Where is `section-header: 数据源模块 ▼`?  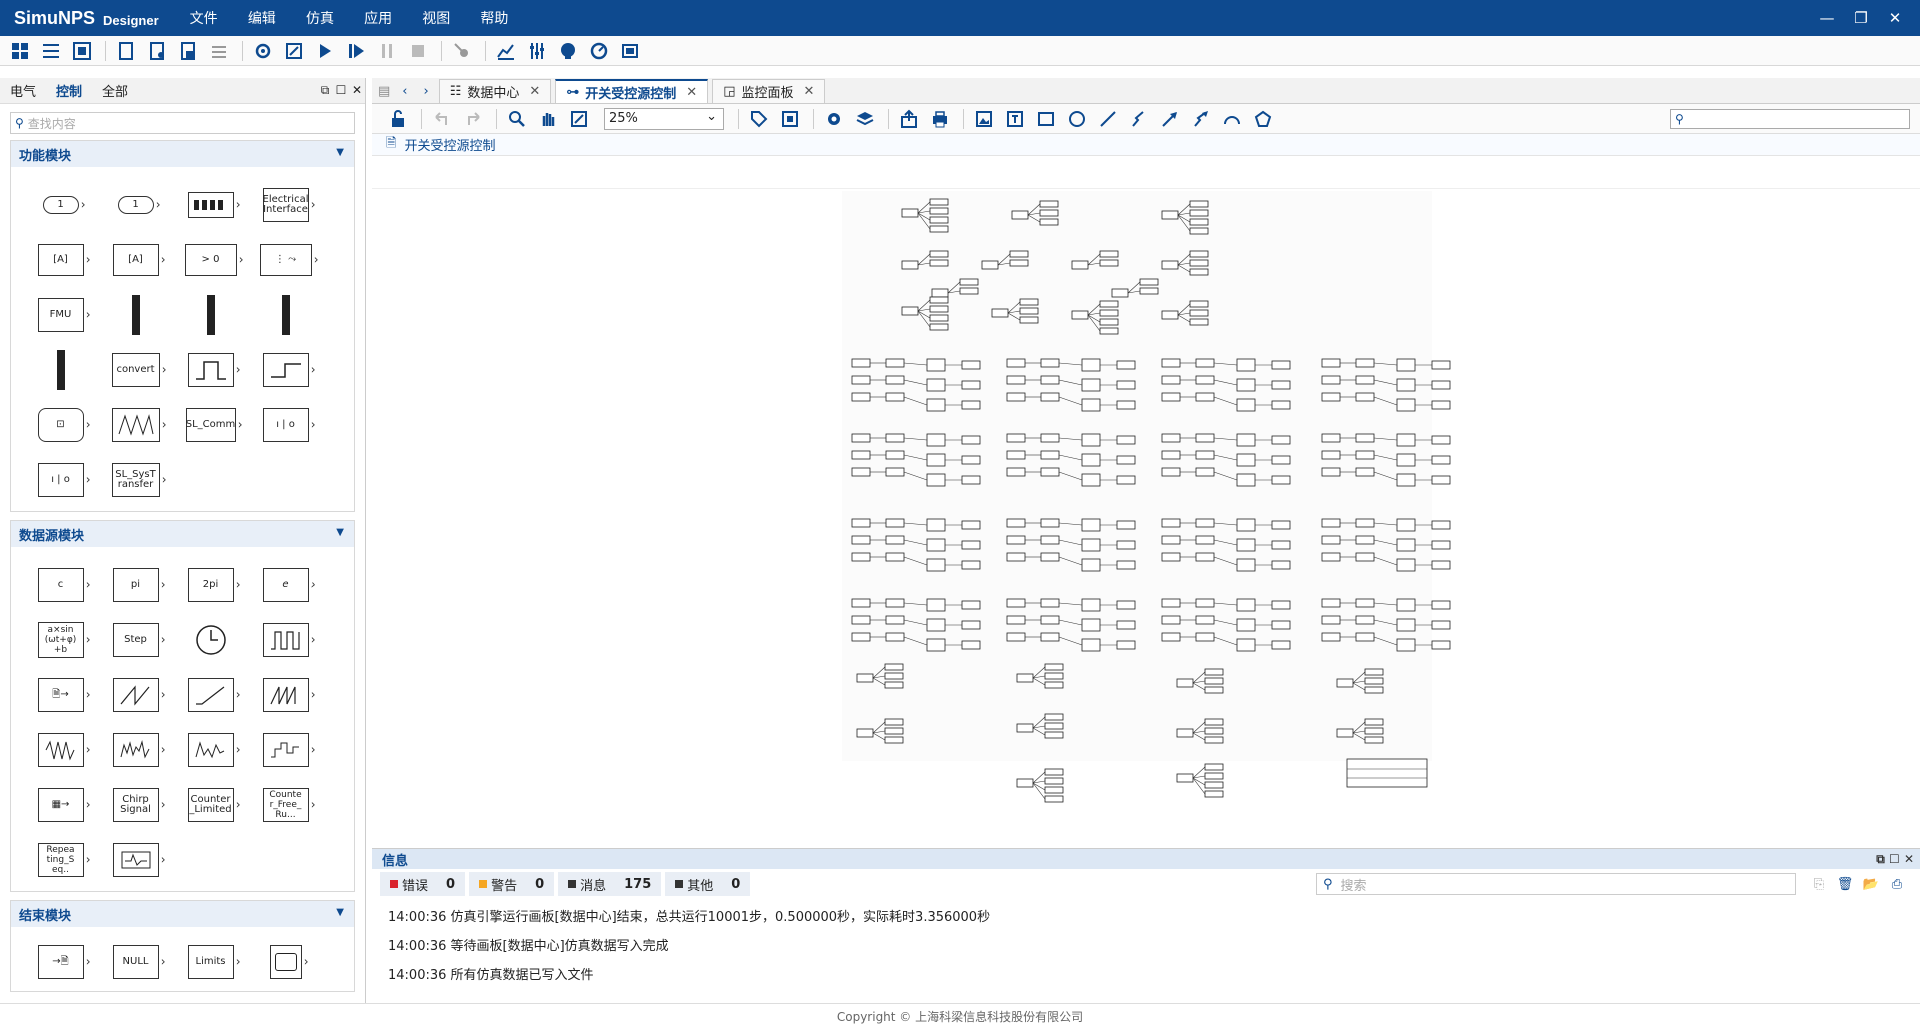 section-header: 数据源模块 ▼ is located at coordinates (182, 534).